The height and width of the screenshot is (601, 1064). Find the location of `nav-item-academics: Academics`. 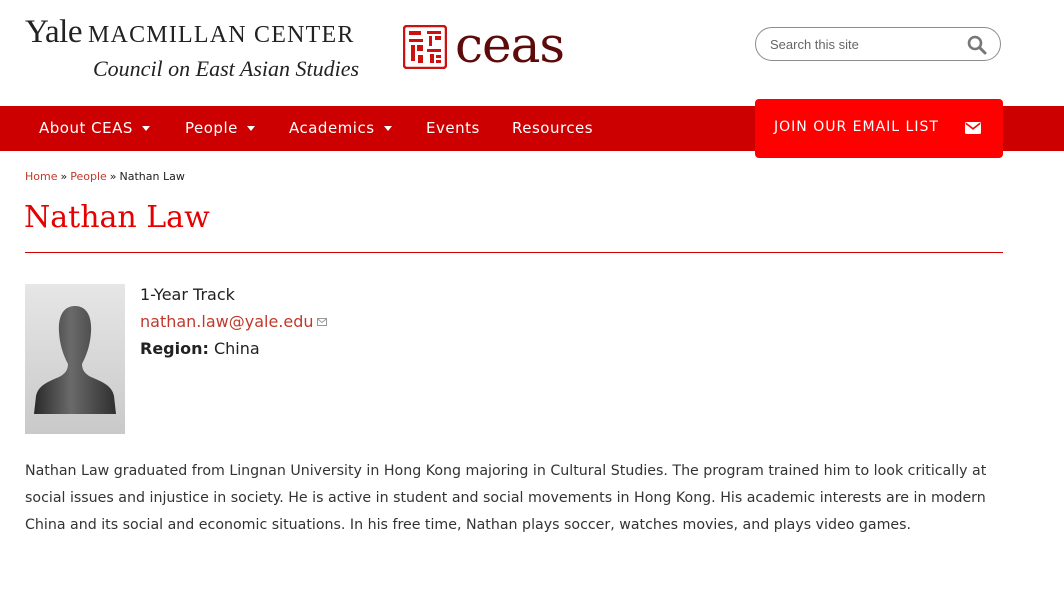

nav-item-academics: Academics is located at coordinates (340, 128).